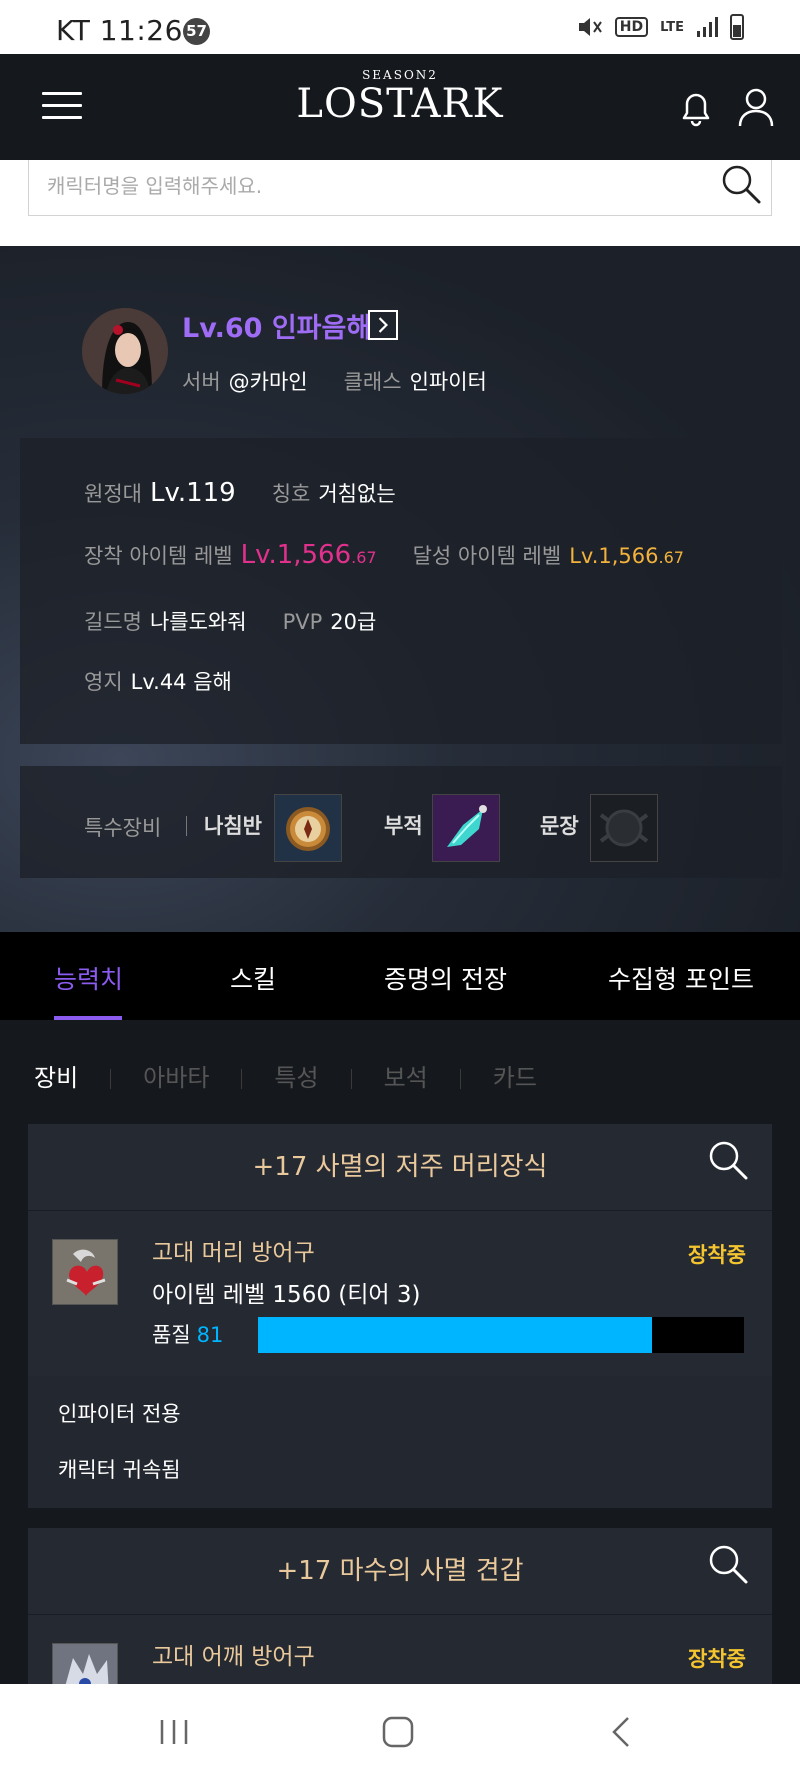  I want to click on home-icon, so click(398, 1732).